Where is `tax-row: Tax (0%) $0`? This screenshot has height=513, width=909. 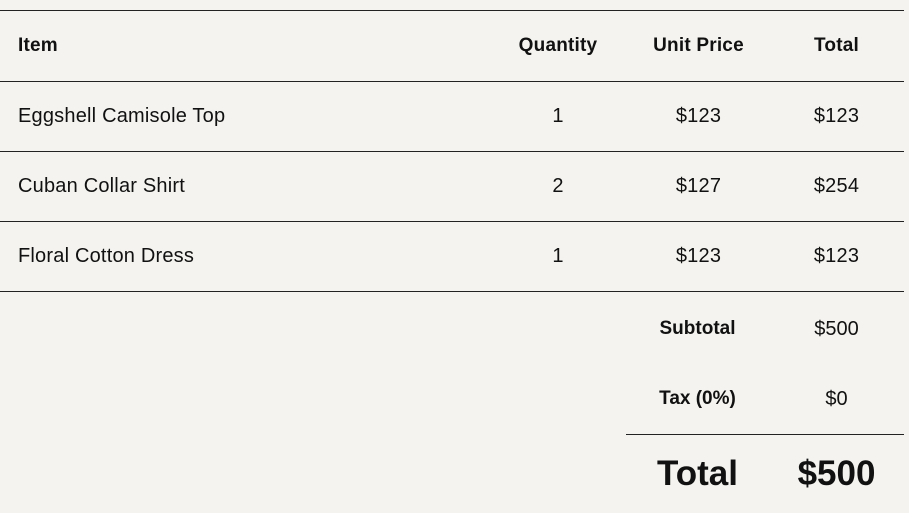 tax-row: Tax (0%) $0 is located at coordinates (765, 399).